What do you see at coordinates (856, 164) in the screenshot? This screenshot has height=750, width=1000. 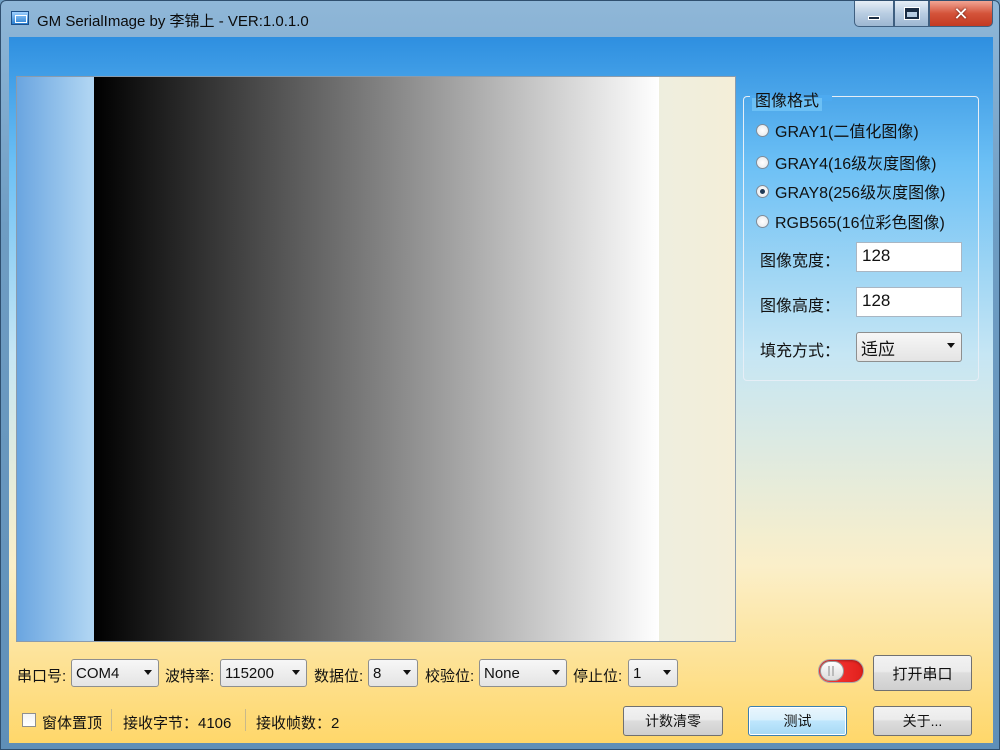 I see `radio-label: GRAY4(16级灰度图像)` at bounding box center [856, 164].